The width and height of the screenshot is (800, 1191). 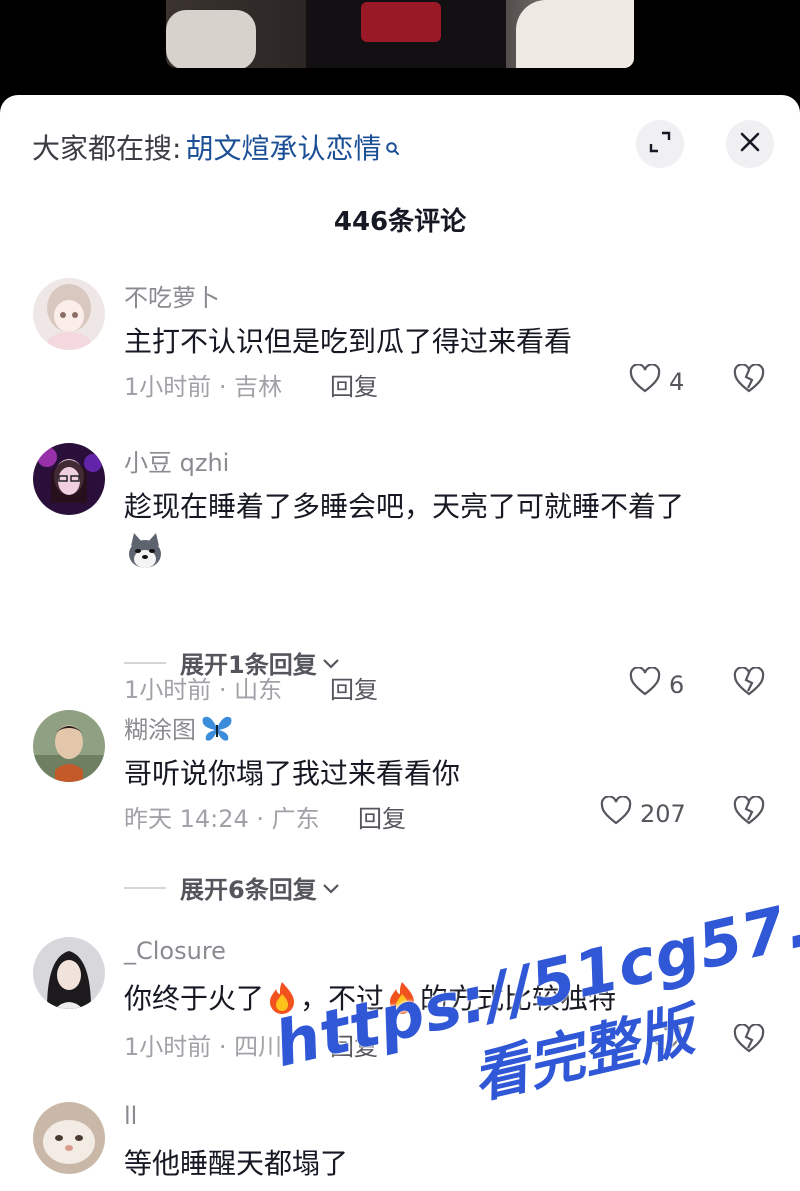 I want to click on video-frame-hand, so click(x=575, y=34).